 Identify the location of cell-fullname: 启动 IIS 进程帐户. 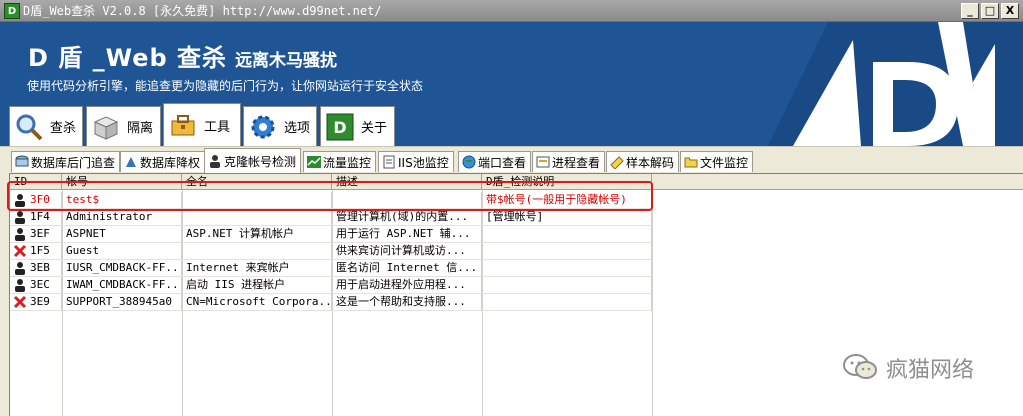
(257, 285).